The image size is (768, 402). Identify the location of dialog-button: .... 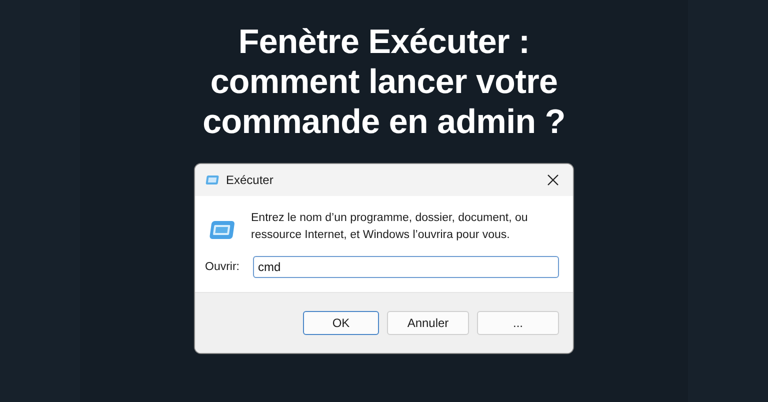
(518, 323).